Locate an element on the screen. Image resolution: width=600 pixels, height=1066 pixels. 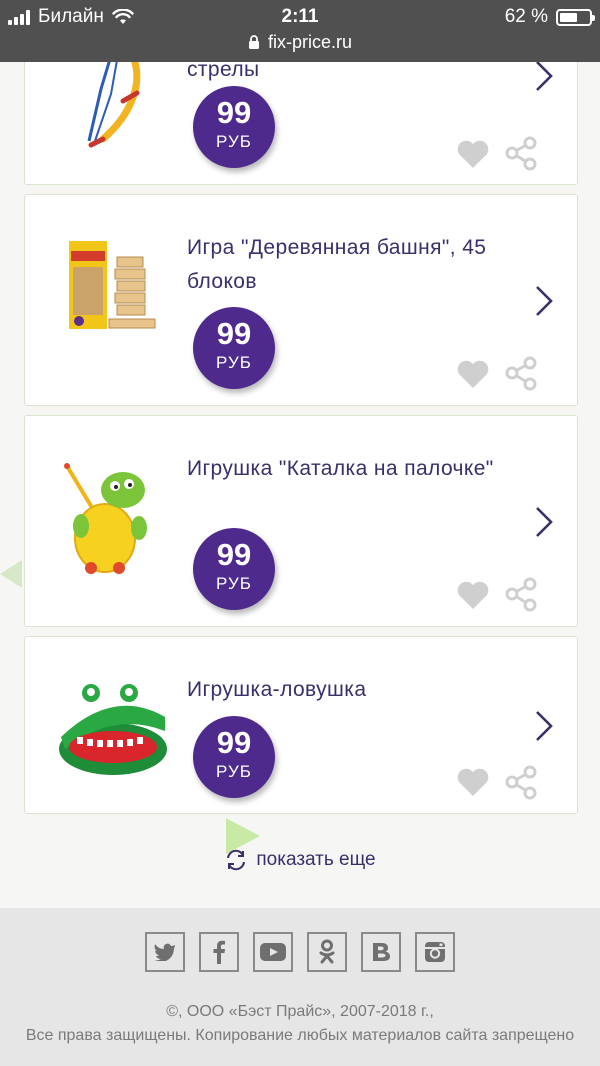
product-title: стрелы is located at coordinates (352, 74).